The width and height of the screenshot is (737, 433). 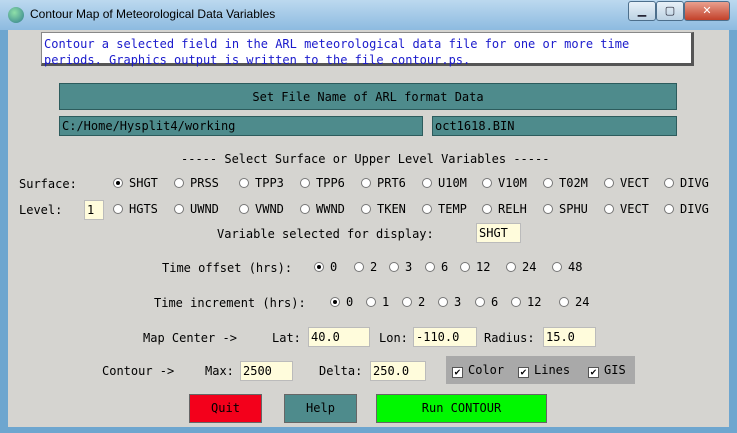 What do you see at coordinates (445, 337) in the screenshot?
I see `lon-input: -110.0` at bounding box center [445, 337].